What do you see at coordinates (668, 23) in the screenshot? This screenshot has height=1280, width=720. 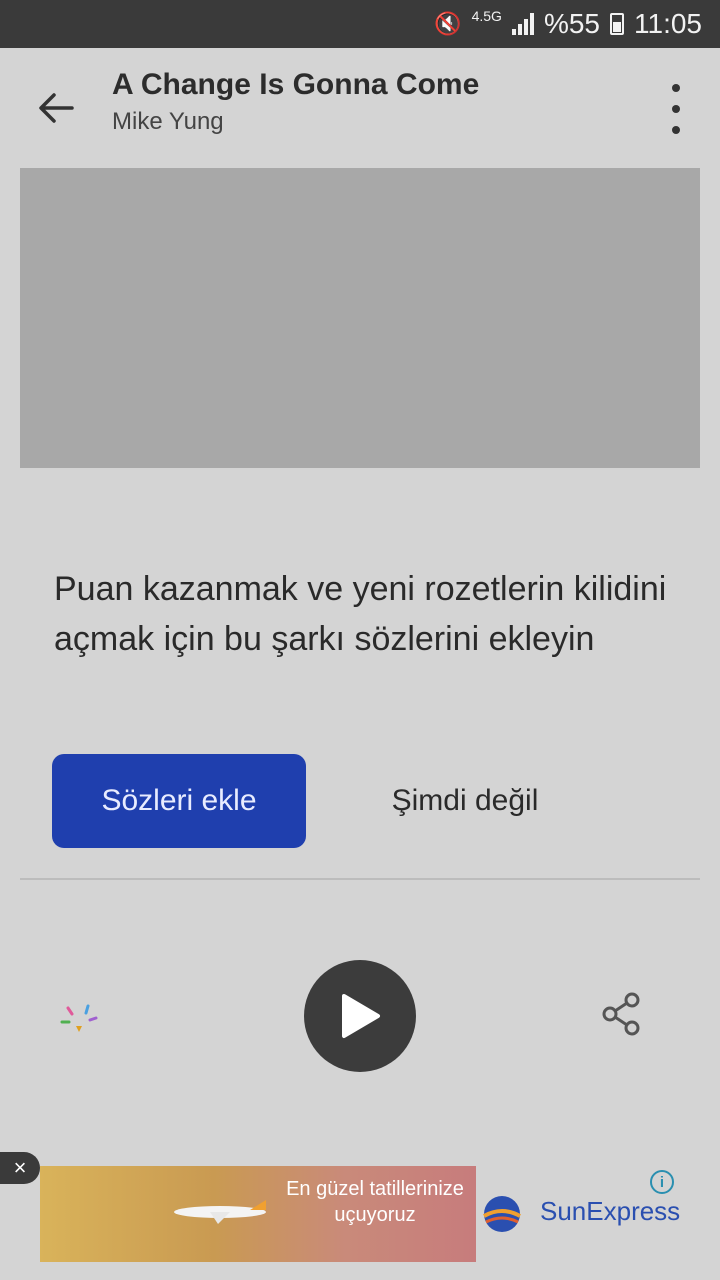 I see `clock: 11:05` at bounding box center [668, 23].